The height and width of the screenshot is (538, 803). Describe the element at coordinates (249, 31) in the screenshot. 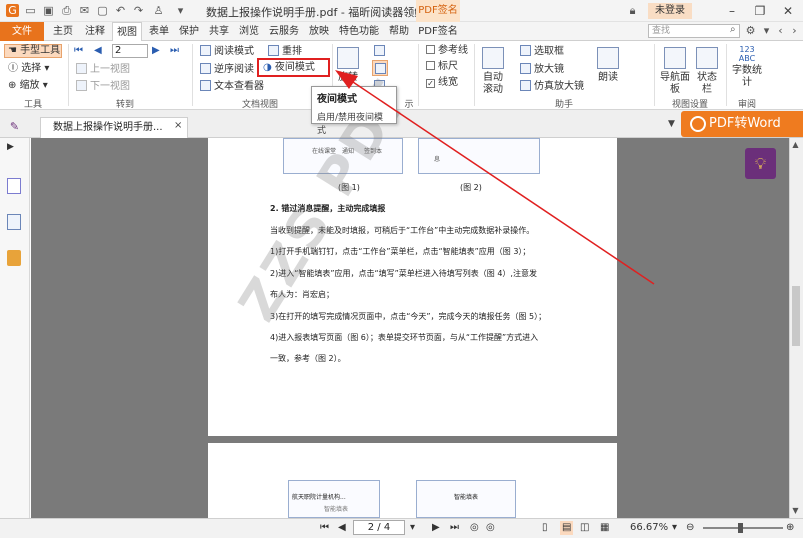

I see `tab-browse: 浏览` at that location.